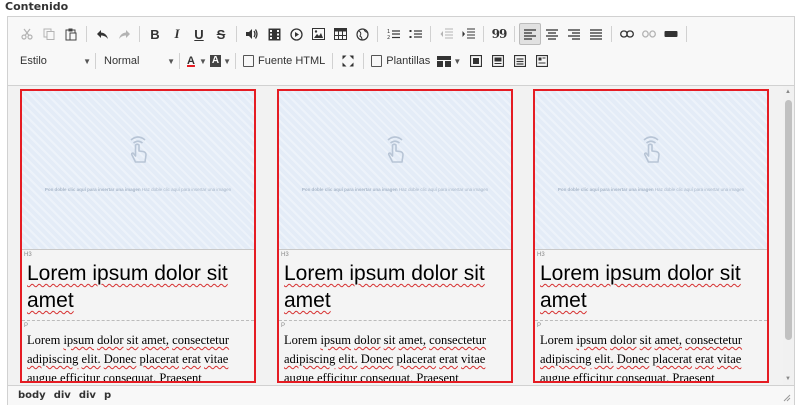 The height and width of the screenshot is (411, 800). What do you see at coordinates (340, 34) in the screenshot?
I see `table-icon` at bounding box center [340, 34].